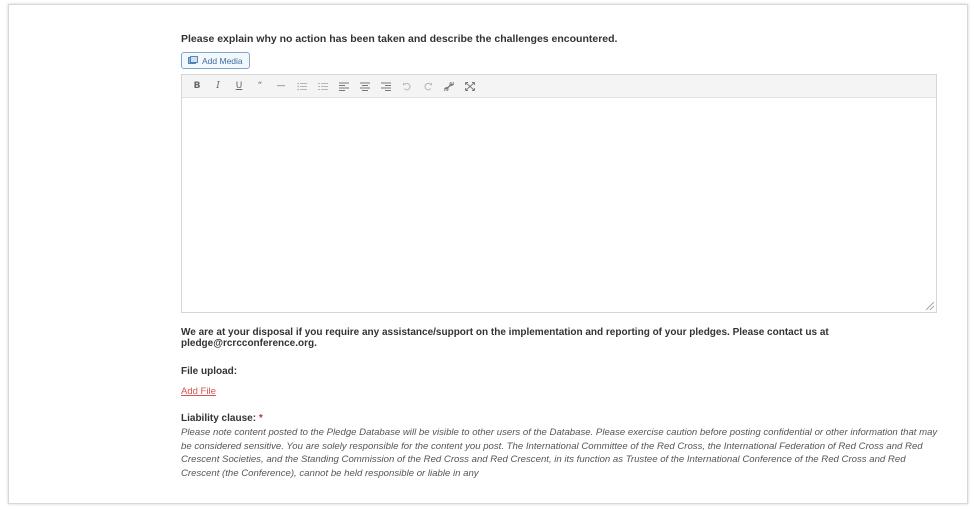  Describe the element at coordinates (470, 86) in the screenshot. I see `fullscreen-icon` at that location.